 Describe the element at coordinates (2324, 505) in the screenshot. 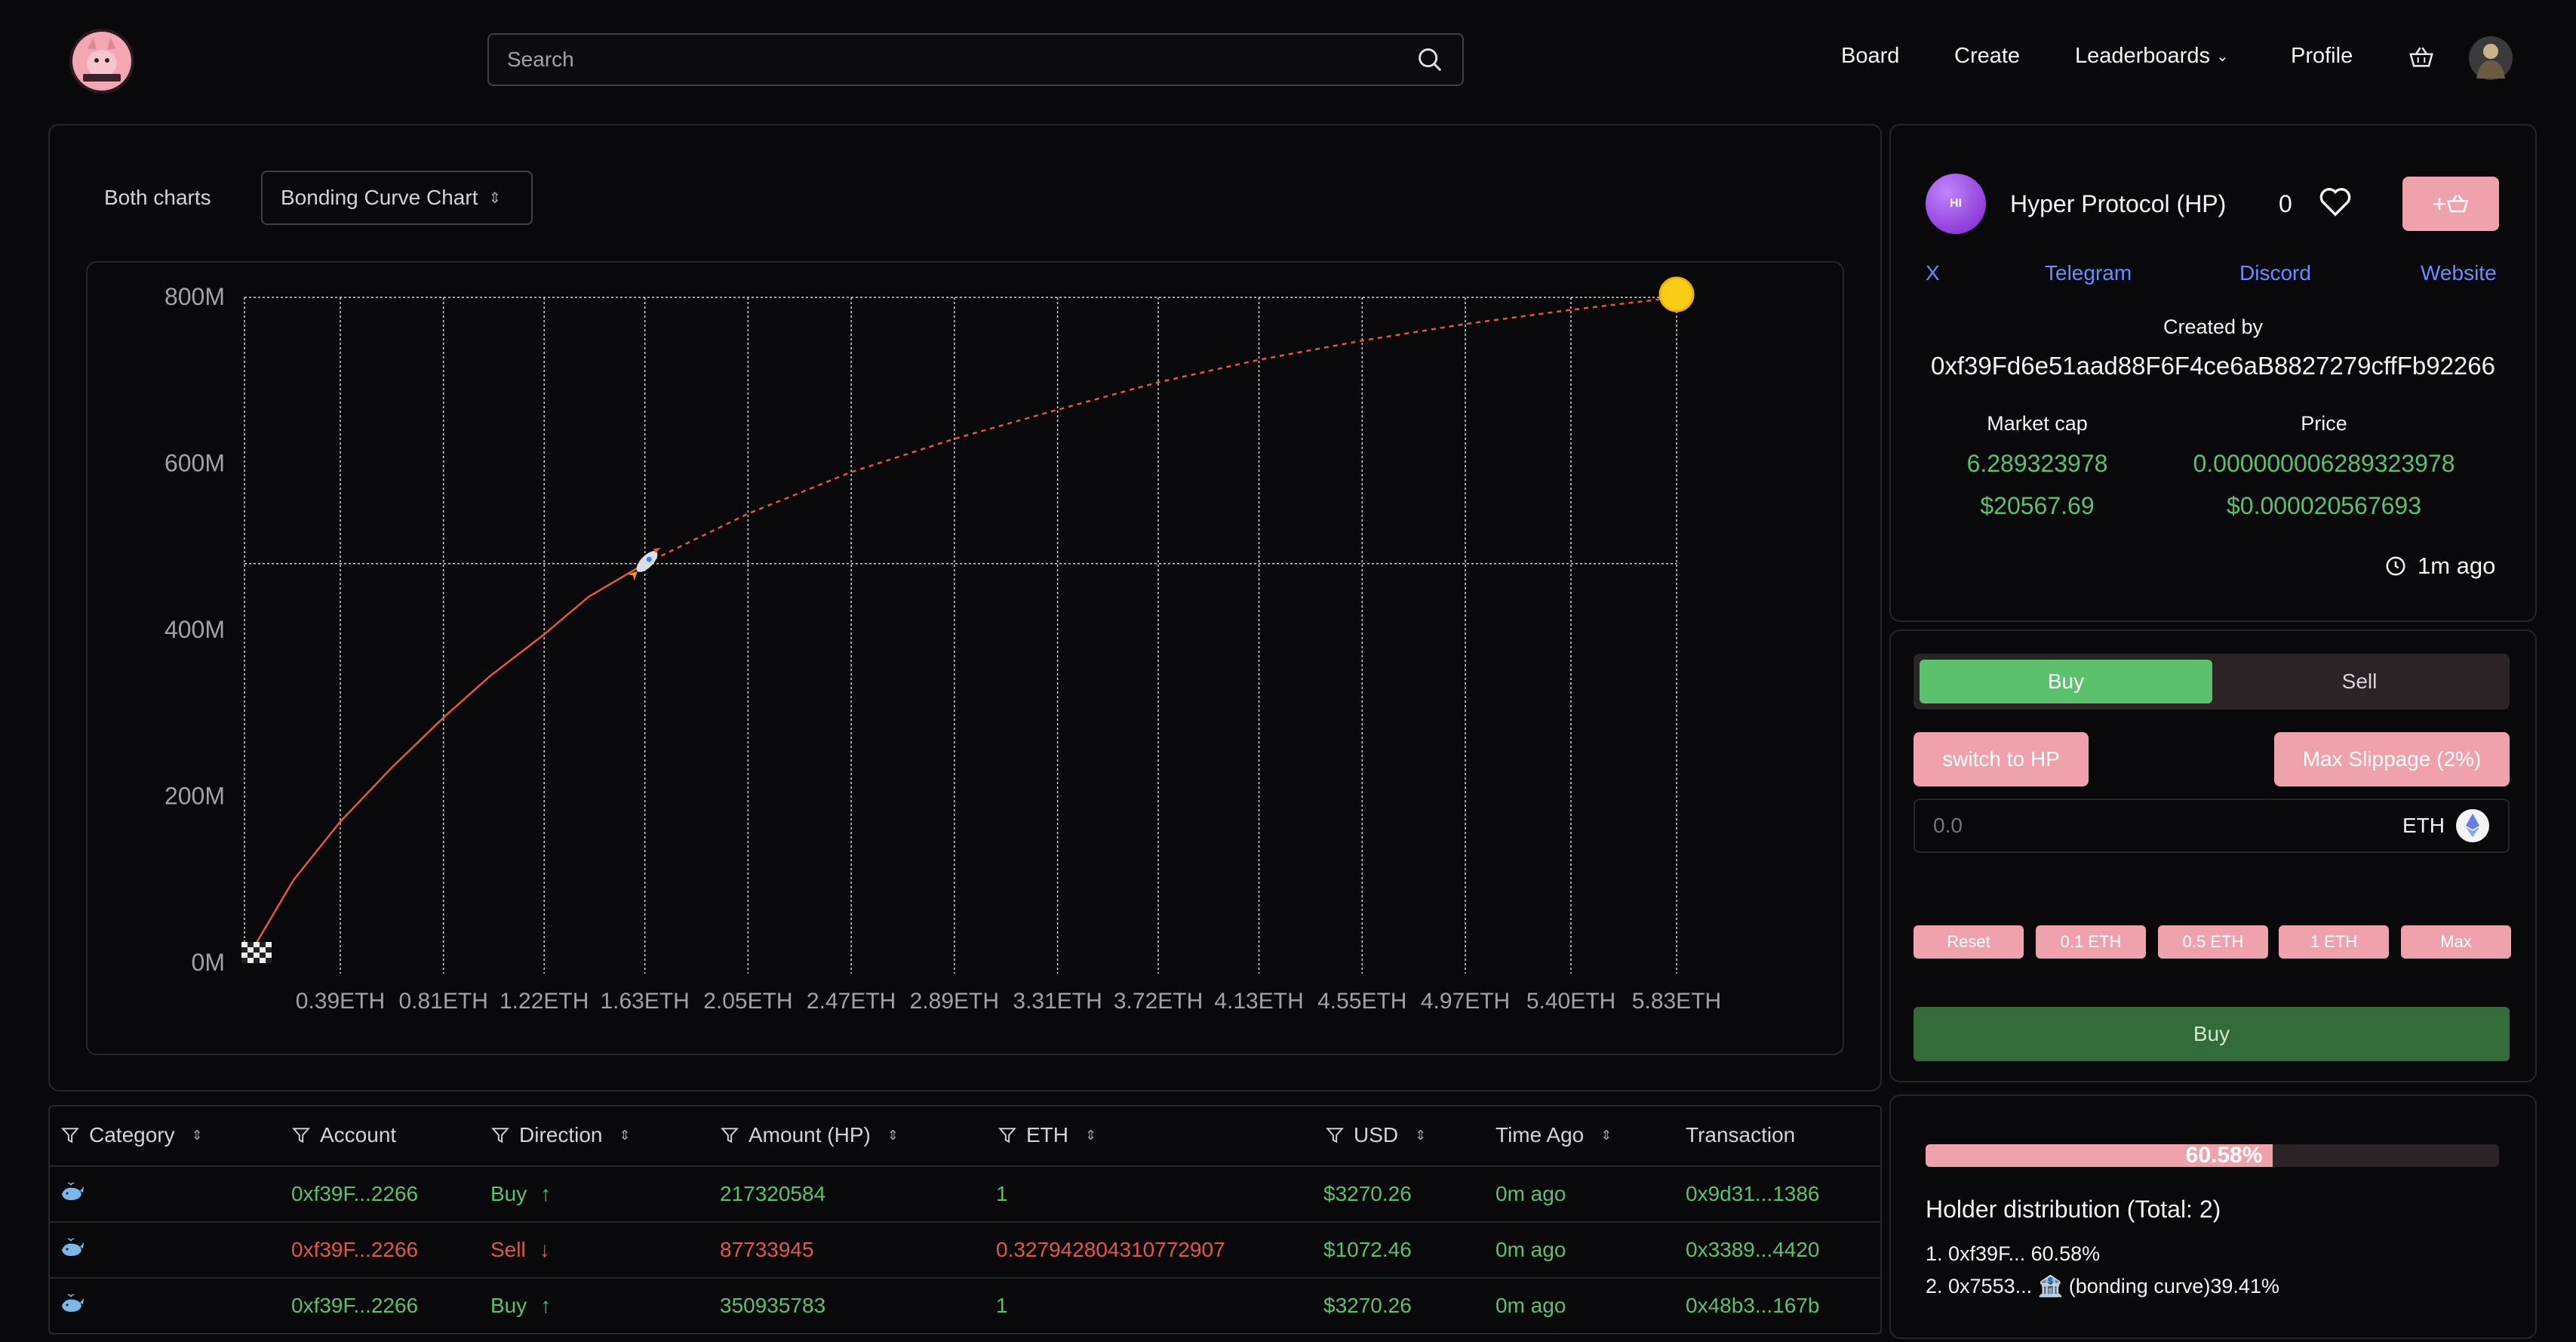

I see `price-usd: $0.000020567693` at that location.